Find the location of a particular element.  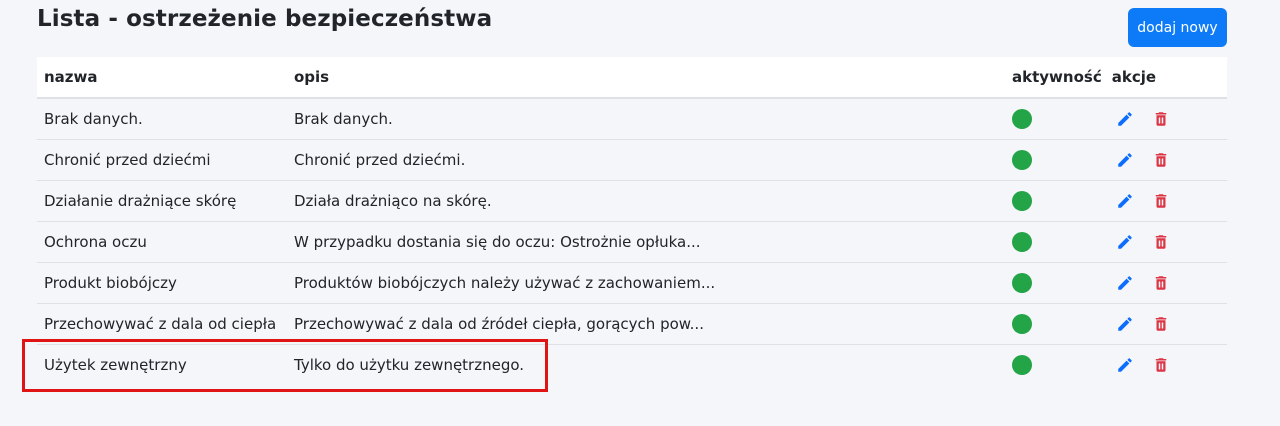

table-header-row: nazwa opis aktywność akcje is located at coordinates (632, 78).